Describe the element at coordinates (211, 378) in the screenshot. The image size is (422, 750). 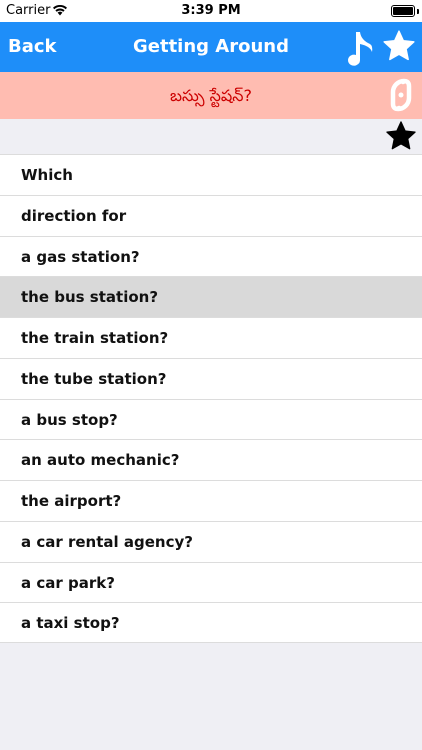
I see `list-item: the tube station?` at that location.